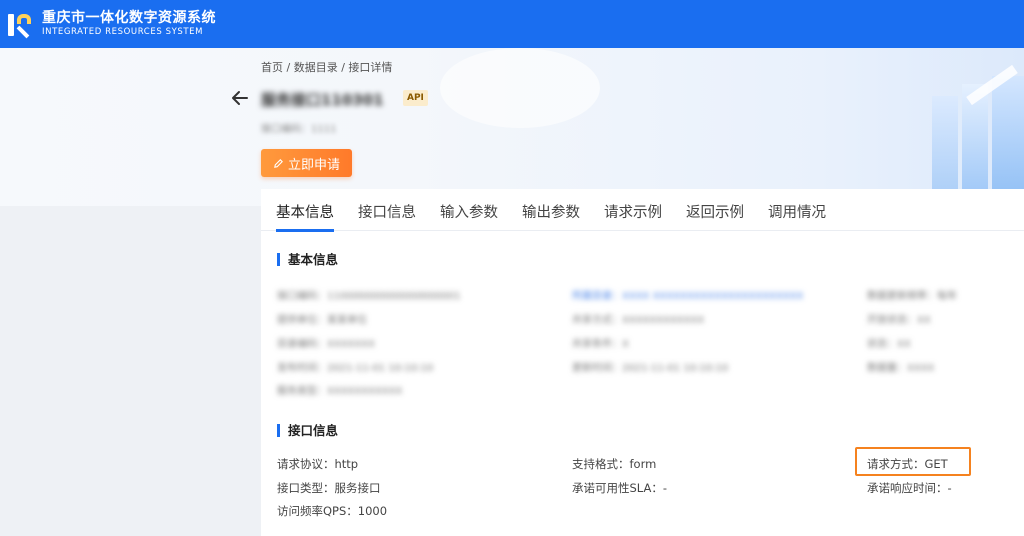  What do you see at coordinates (638, 320) in the screenshot?
I see `basic-field: 共享方式：XXXXXXXXXXXX` at bounding box center [638, 320].